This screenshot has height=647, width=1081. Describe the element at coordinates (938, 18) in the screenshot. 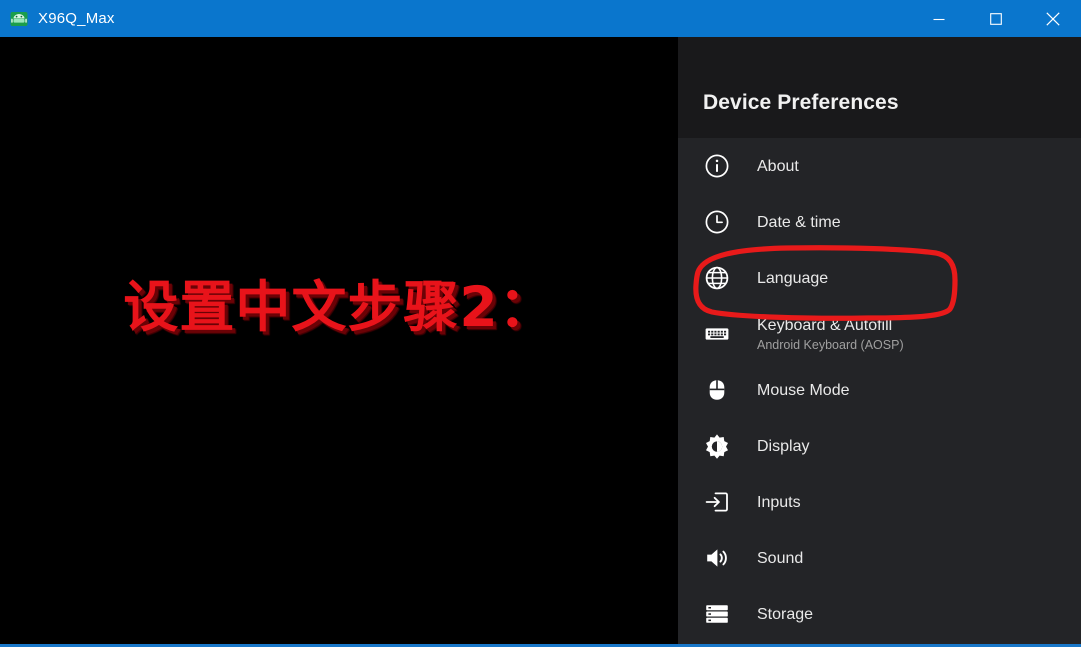

I see `minimize-button` at that location.